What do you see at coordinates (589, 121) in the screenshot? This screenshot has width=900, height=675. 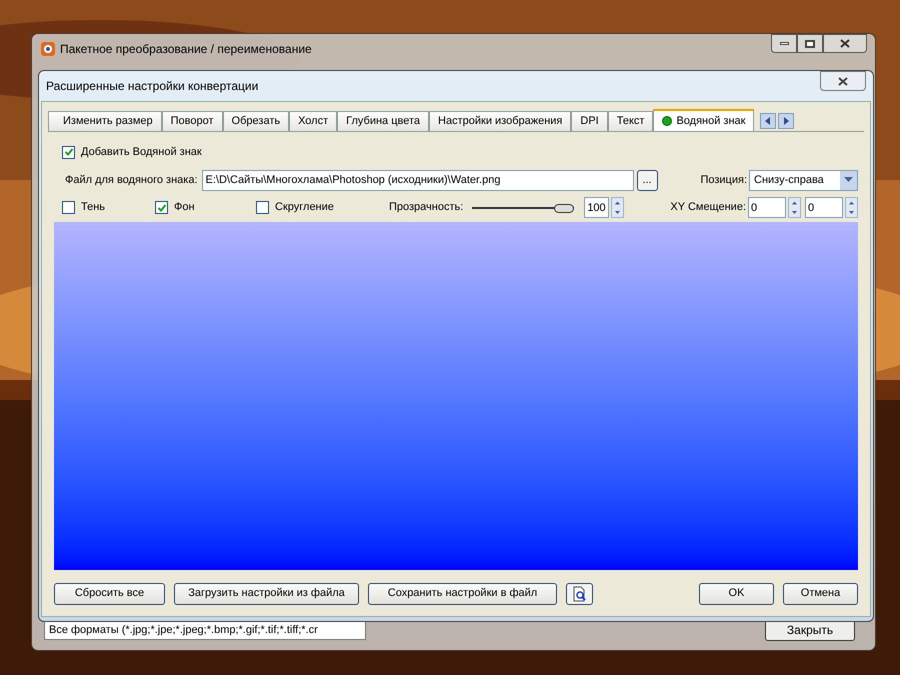 I see `tab: DPI` at bounding box center [589, 121].